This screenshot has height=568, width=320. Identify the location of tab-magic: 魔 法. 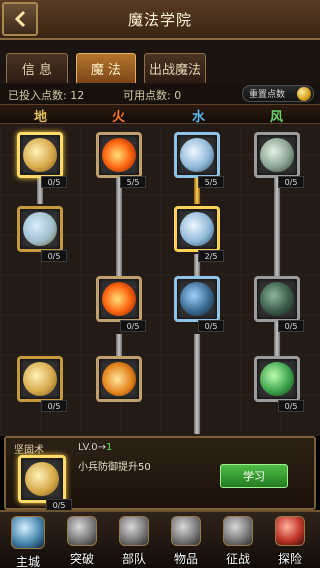
(106, 68).